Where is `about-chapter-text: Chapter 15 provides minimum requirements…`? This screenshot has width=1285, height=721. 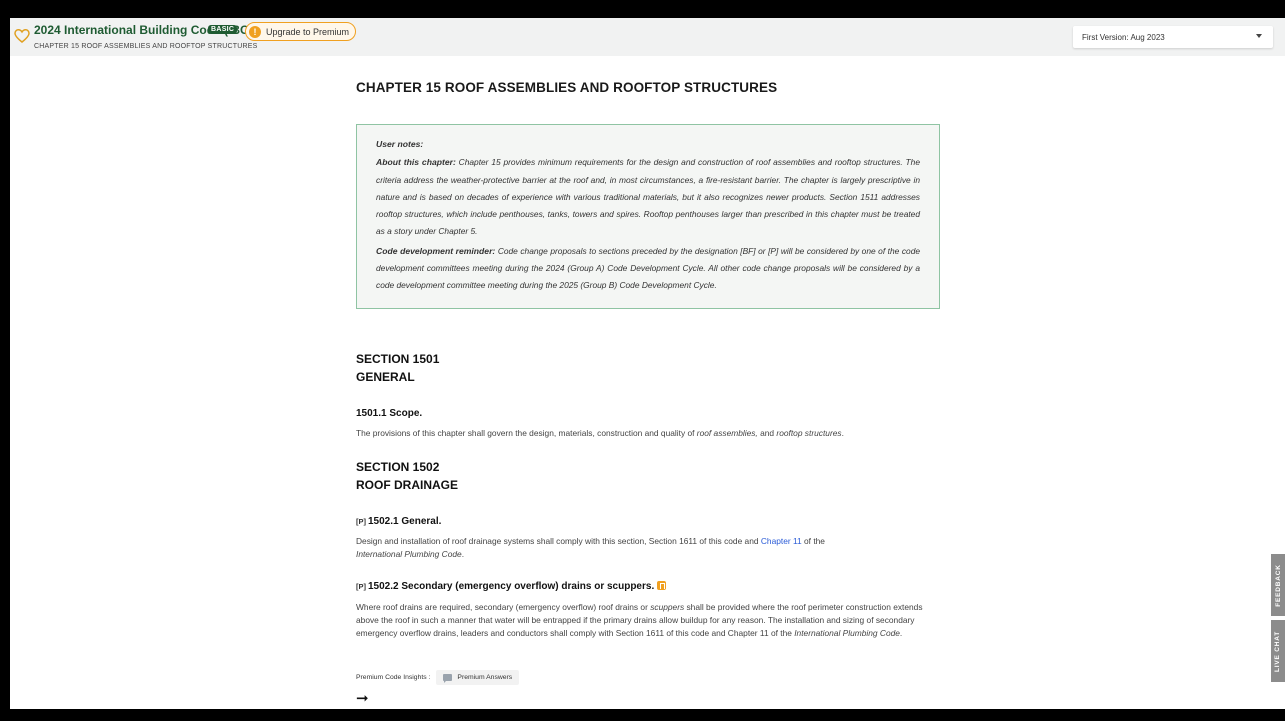
about-chapter-text: Chapter 15 provides minimum requirements… is located at coordinates (648, 197).